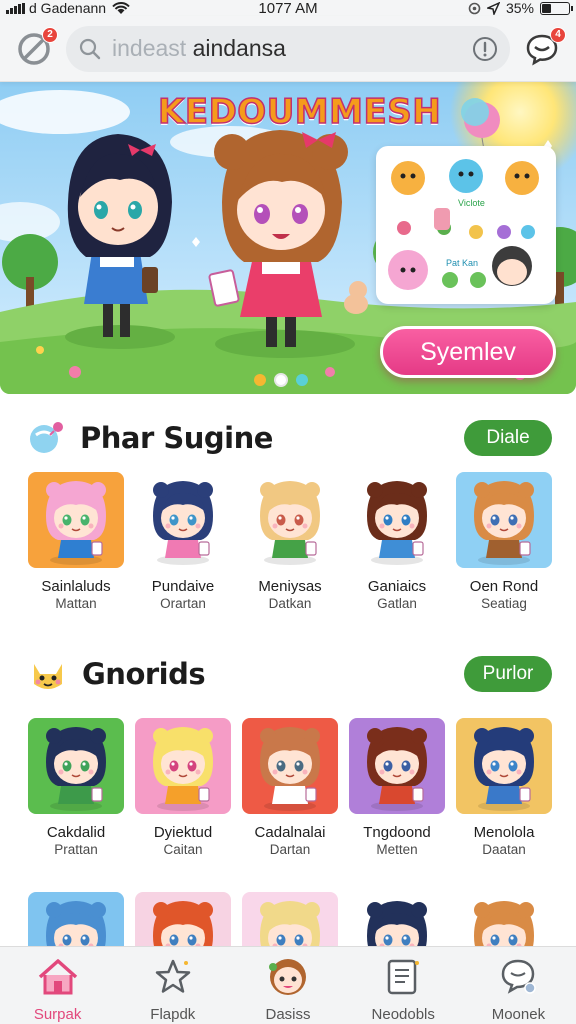 This screenshot has height=1024, width=576. I want to click on notification-badge: 2, so click(50, 34).